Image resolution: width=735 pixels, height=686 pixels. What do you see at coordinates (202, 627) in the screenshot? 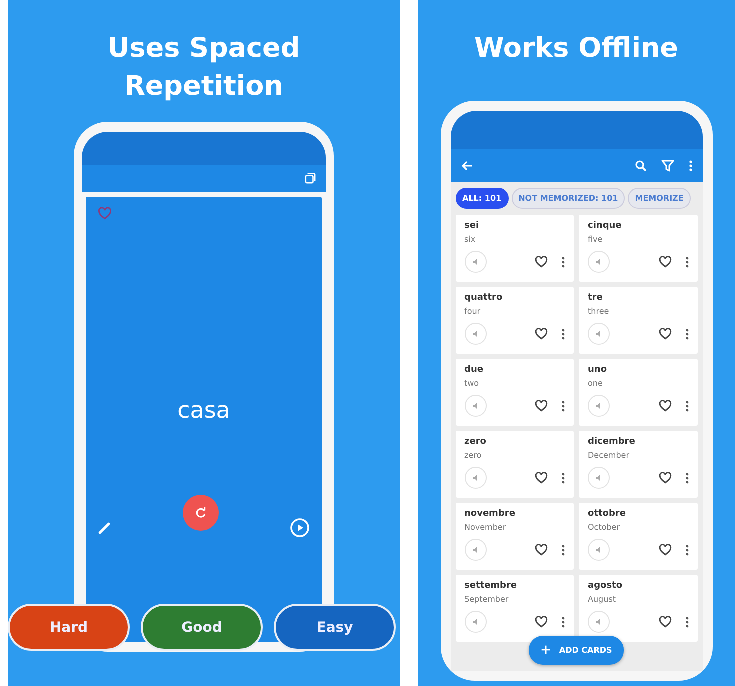
I see `rating-button: Good` at bounding box center [202, 627].